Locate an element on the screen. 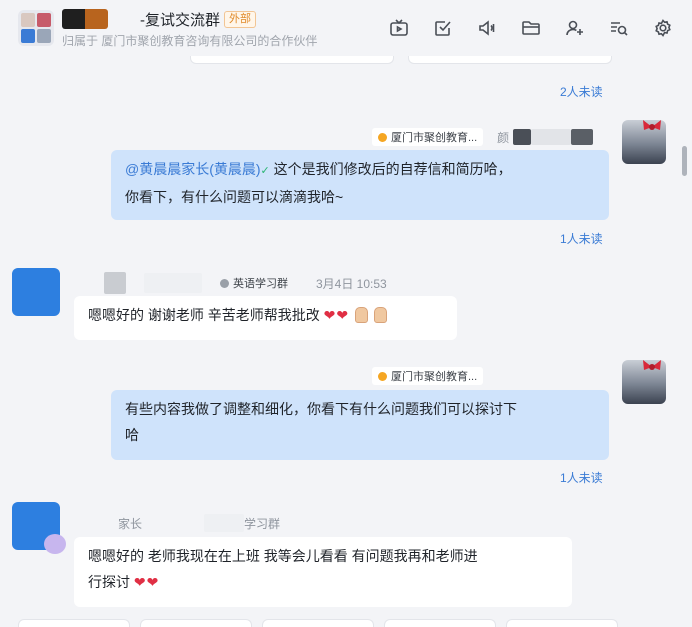 The image size is (692, 627). scrollbar-thumb is located at coordinates (684, 161).